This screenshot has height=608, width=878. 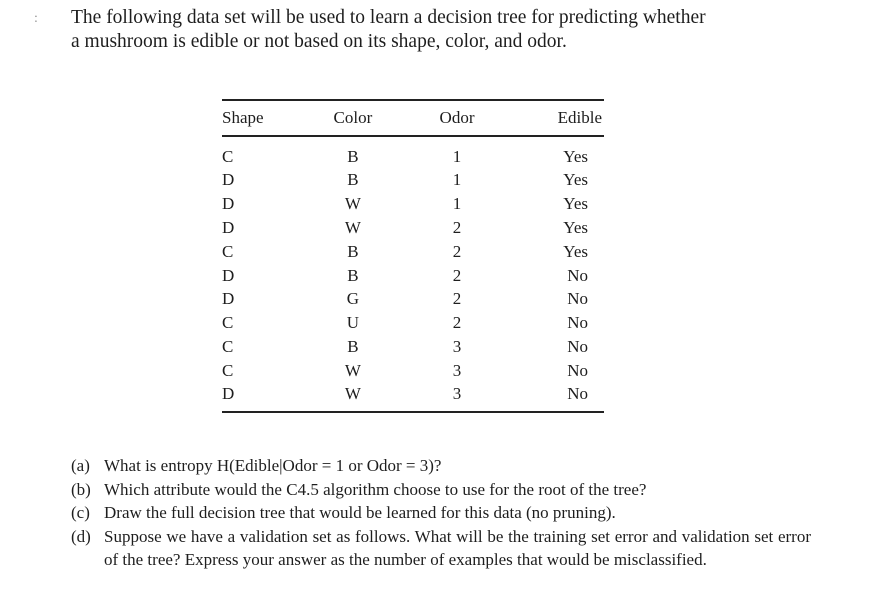 What do you see at coordinates (413, 323) in the screenshot?
I see `table-row: C U 2 No` at bounding box center [413, 323].